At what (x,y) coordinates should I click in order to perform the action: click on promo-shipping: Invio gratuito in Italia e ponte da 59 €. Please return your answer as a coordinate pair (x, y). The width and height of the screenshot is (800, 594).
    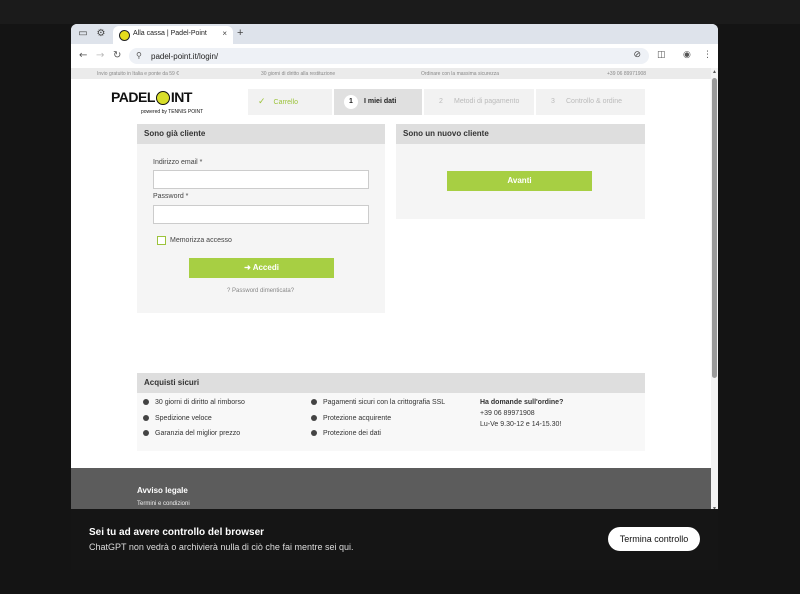
    Looking at the image, I should click on (138, 74).